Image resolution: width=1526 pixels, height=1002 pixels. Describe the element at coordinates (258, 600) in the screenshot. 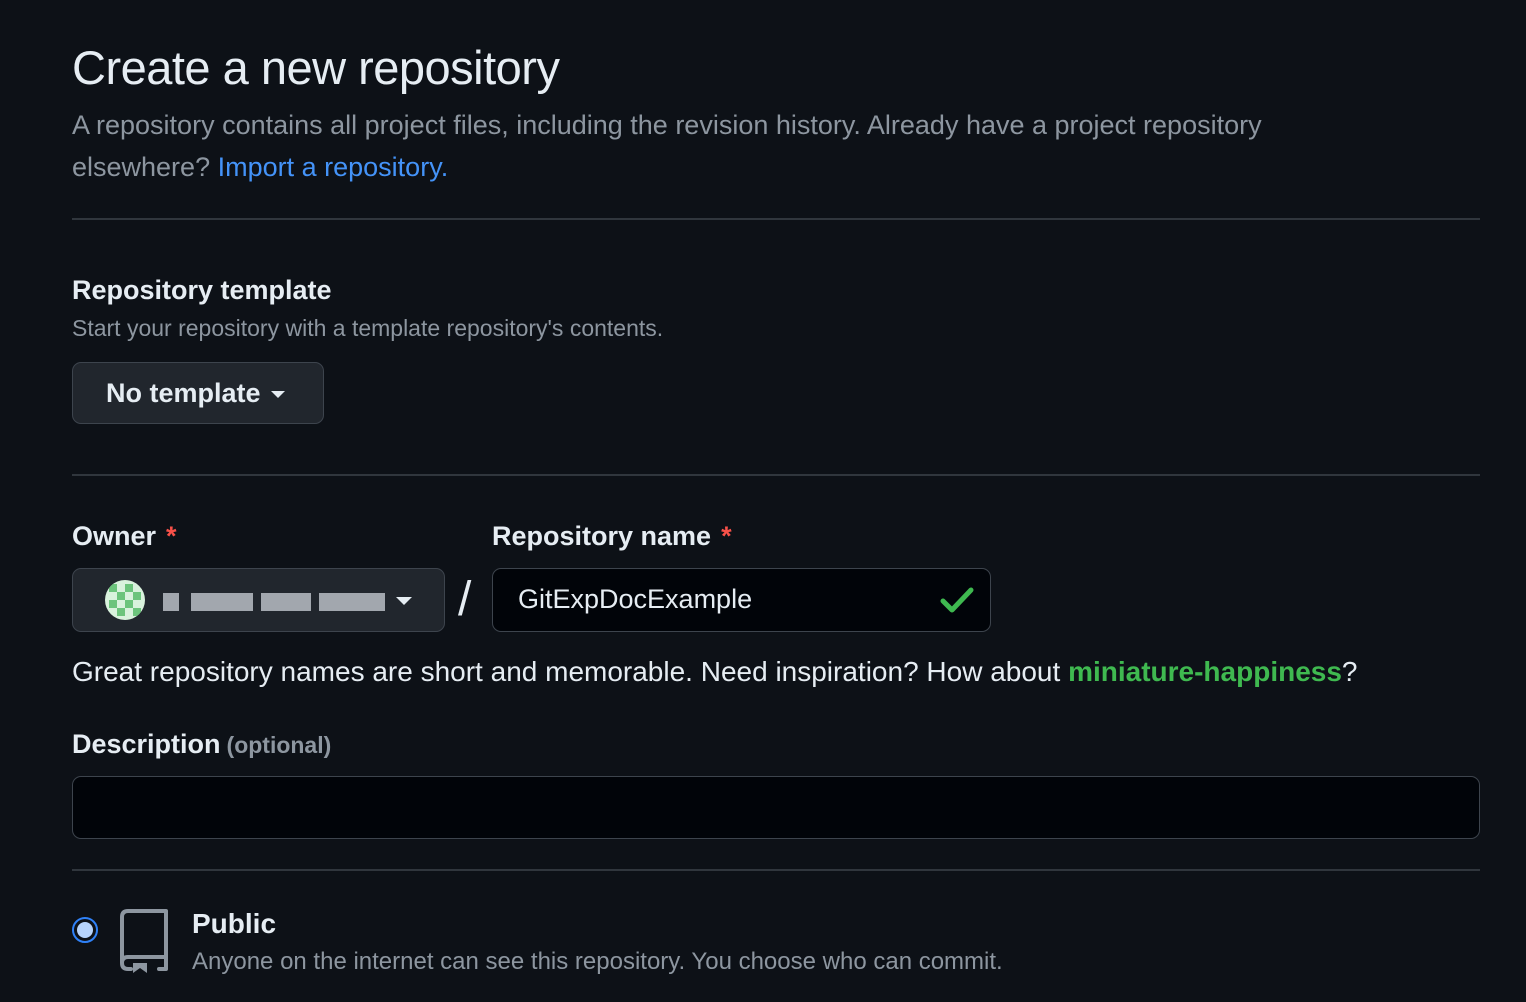

I see `owner-dropdown-button` at that location.